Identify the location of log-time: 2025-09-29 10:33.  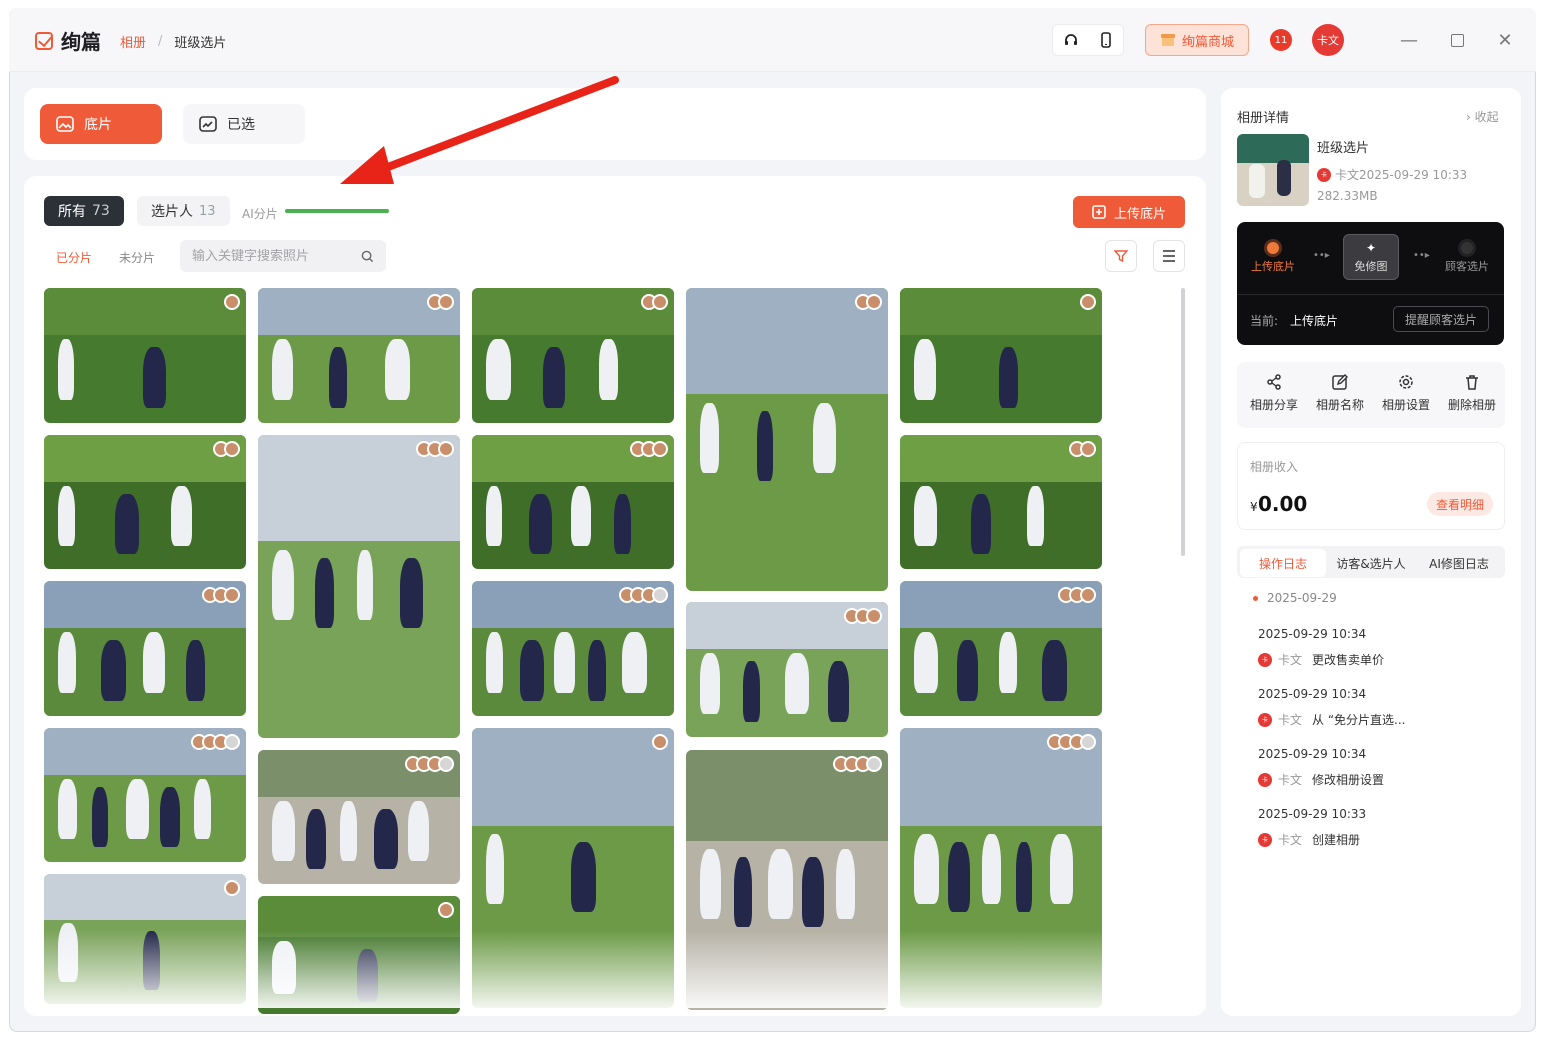
(1312, 814).